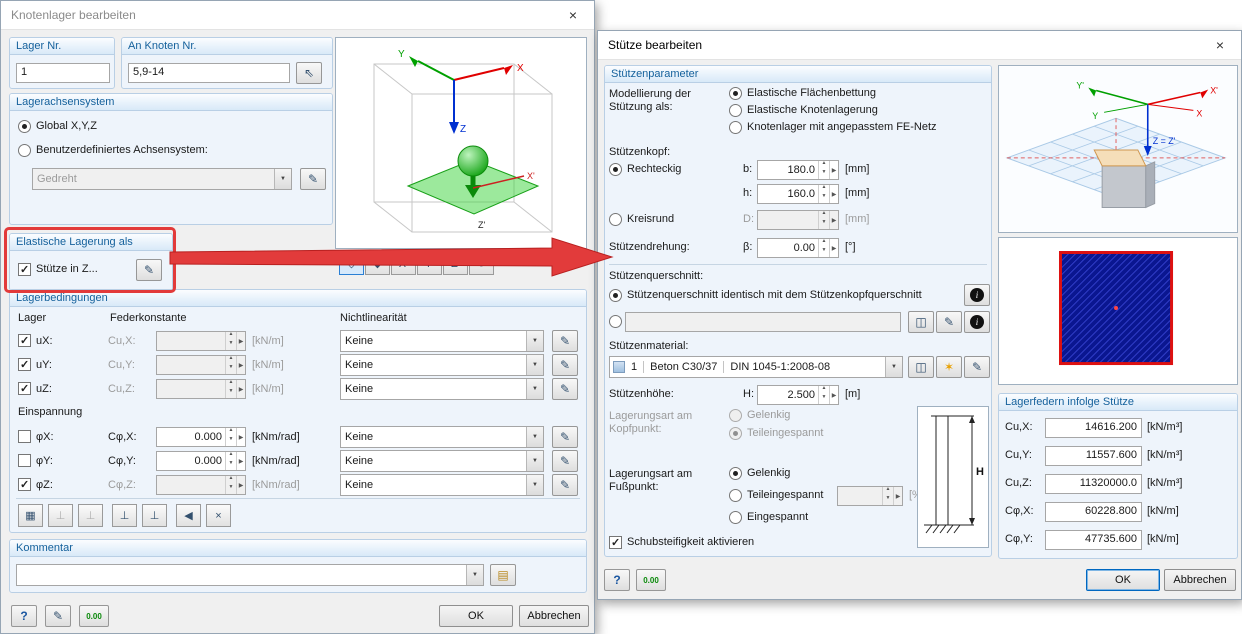 The image size is (1242, 634). What do you see at coordinates (798, 248) in the screenshot?
I see `beta-input: 0.00` at bounding box center [798, 248].